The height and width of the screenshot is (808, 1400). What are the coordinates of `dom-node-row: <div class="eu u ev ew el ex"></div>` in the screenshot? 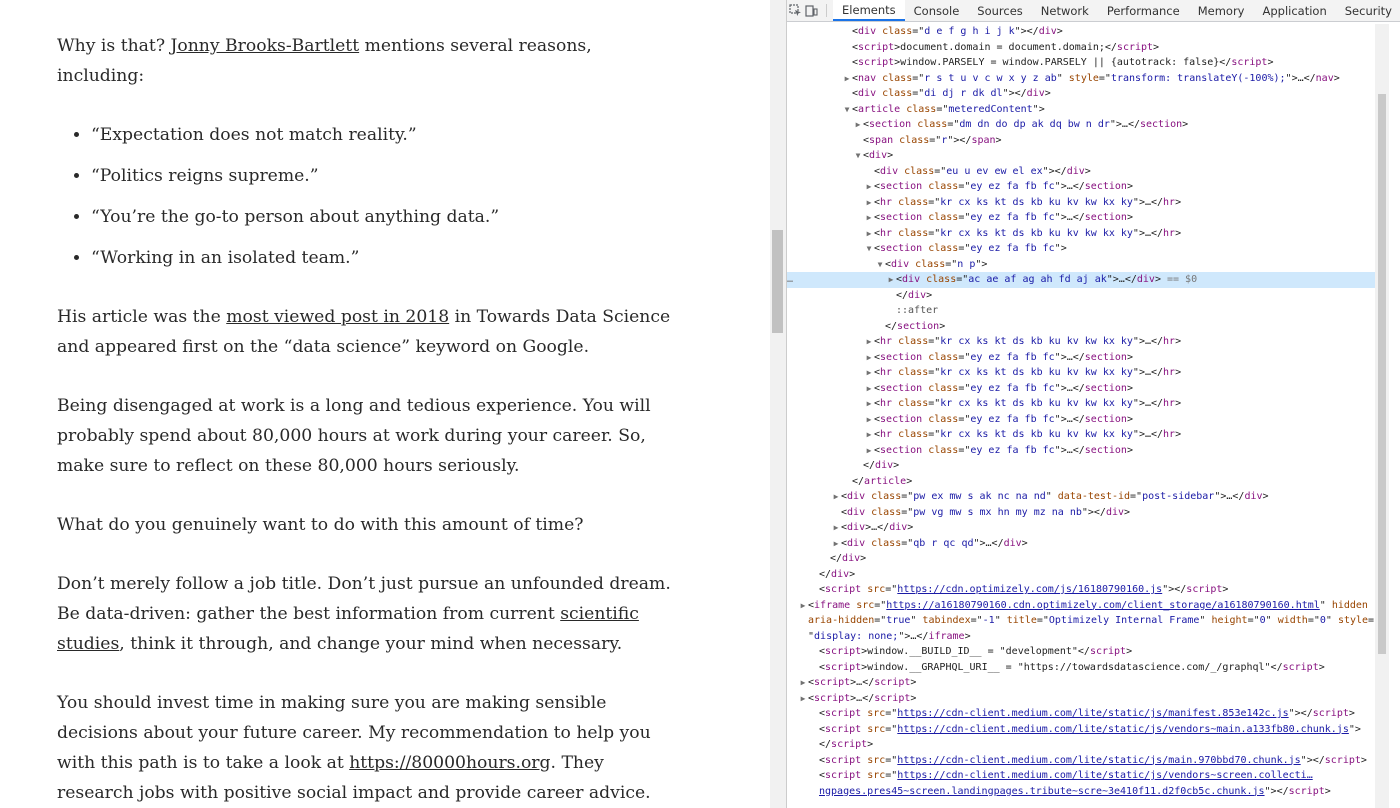 It's located at (1081, 172).